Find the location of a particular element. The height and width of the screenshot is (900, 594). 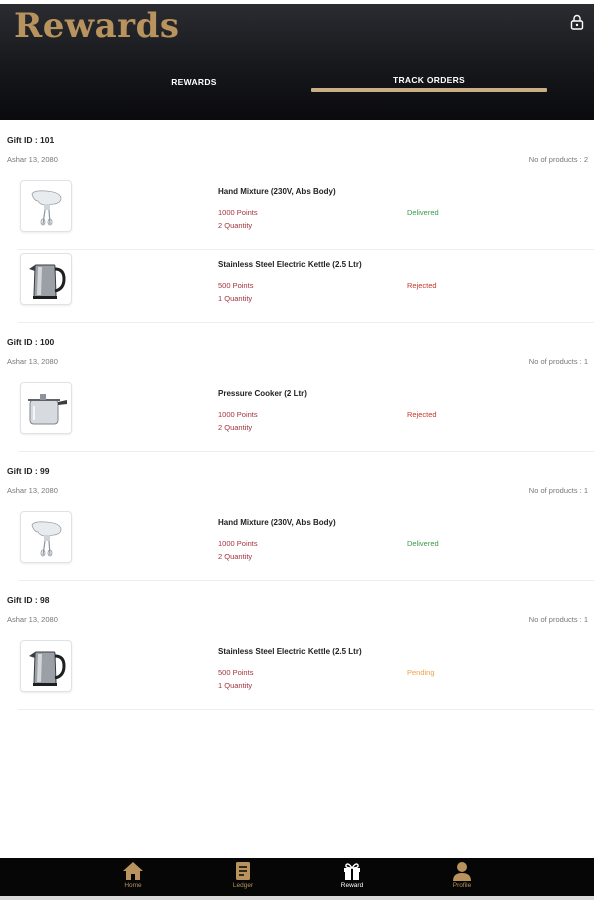

app-header: Rewards REWARDS TRACK ORDERS is located at coordinates (297, 62).